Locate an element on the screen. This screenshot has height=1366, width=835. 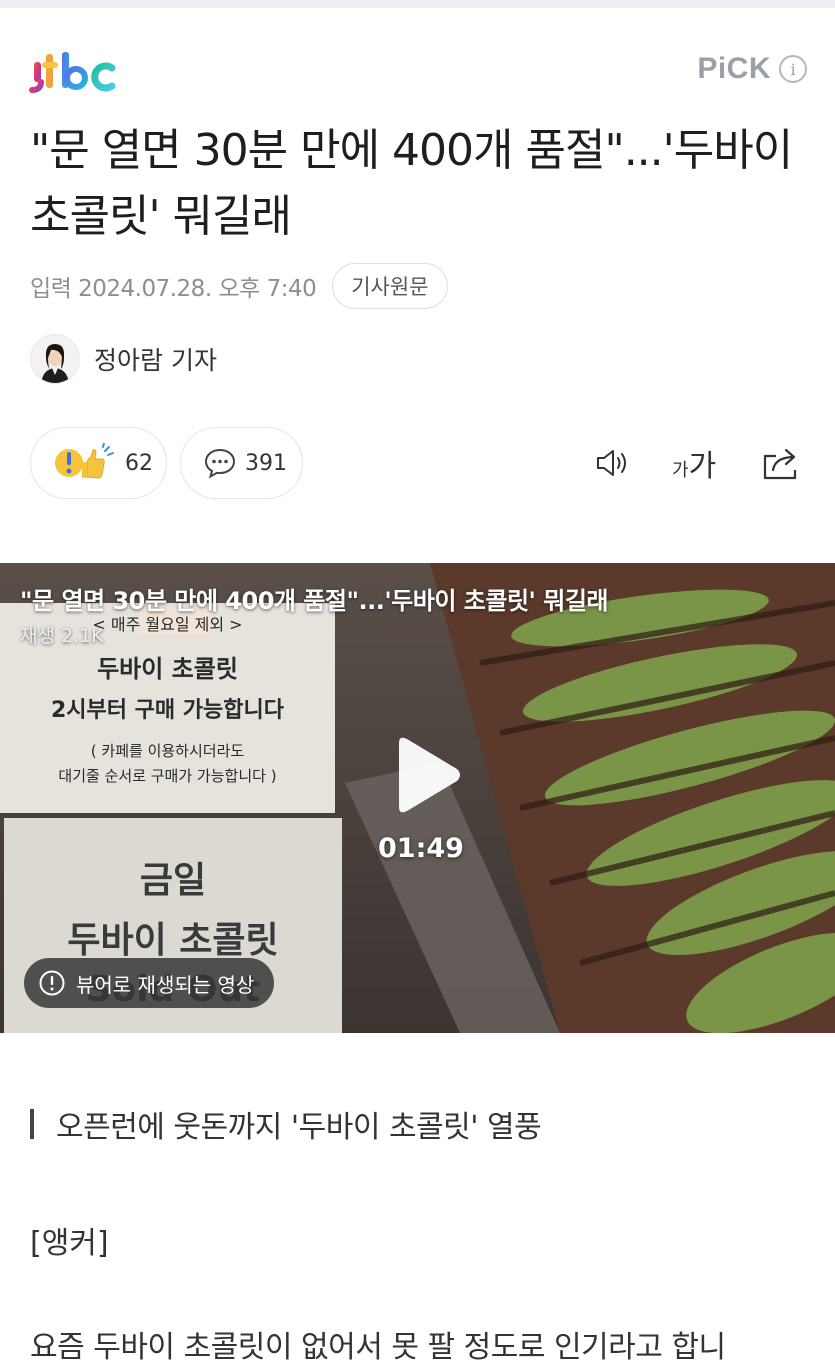
sign2-line2: 두바이 초콜릿 is located at coordinates (173, 940).